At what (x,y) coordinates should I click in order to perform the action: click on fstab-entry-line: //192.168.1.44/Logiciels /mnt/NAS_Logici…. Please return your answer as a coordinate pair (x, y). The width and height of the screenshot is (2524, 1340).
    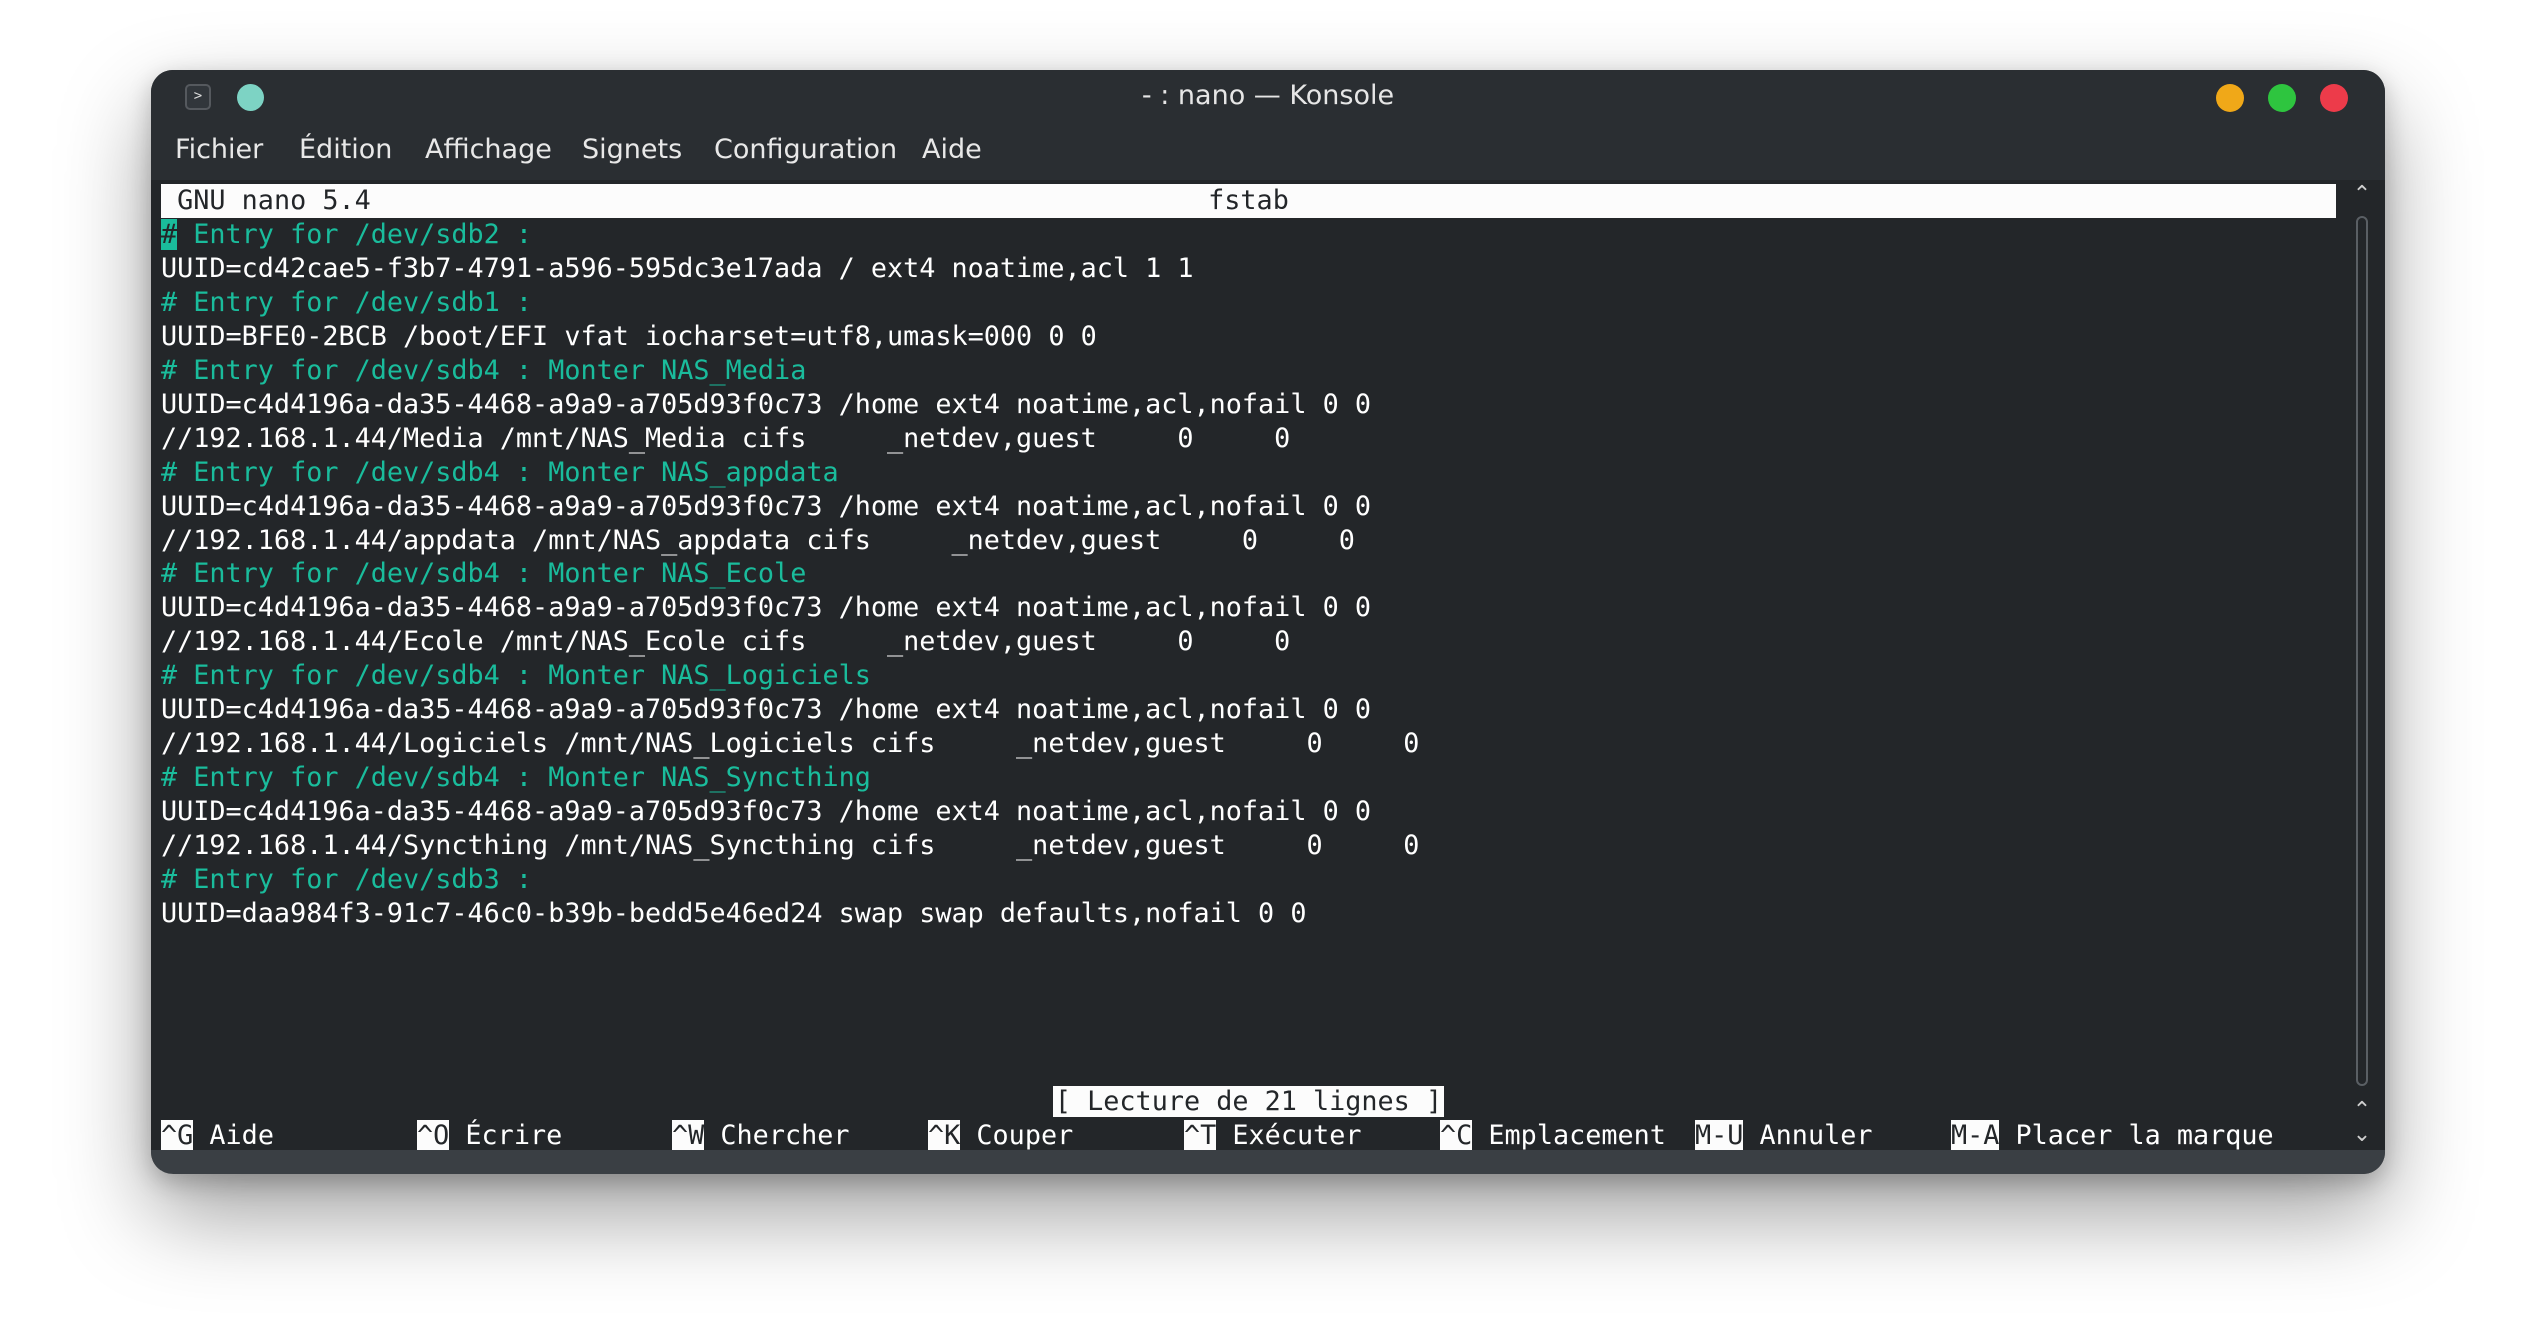
    Looking at the image, I should click on (790, 743).